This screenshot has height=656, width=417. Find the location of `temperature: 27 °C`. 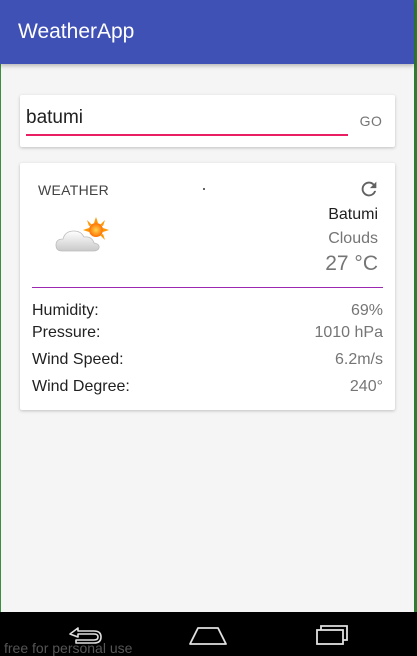

temperature: 27 °C is located at coordinates (351, 263).